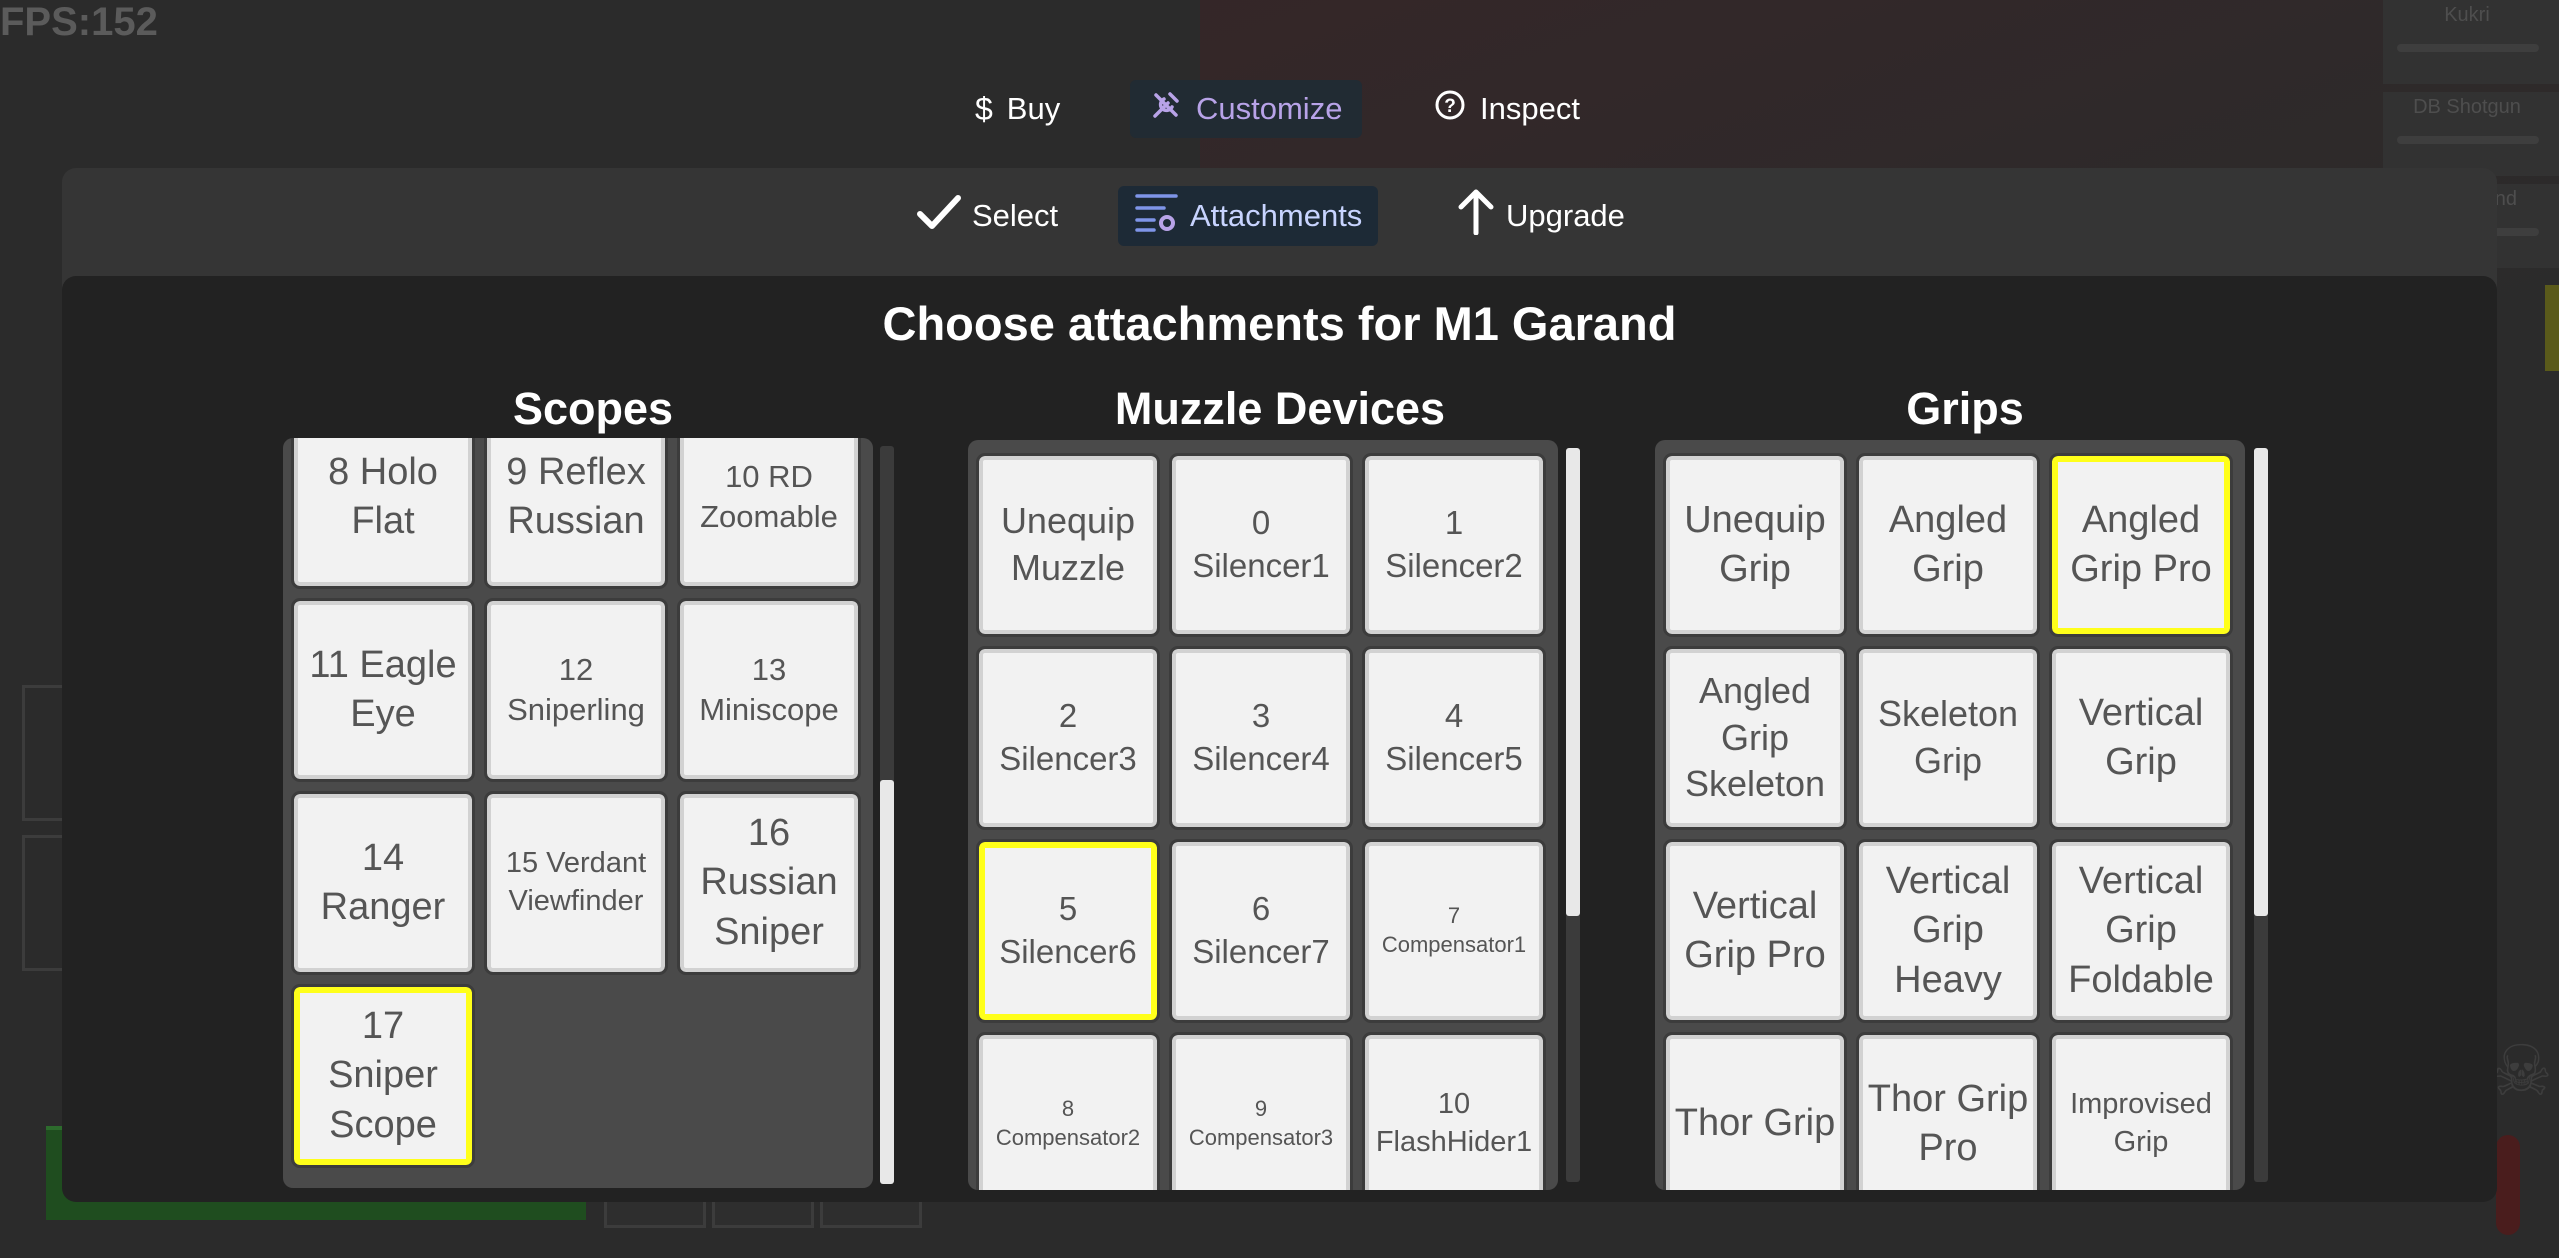 This screenshot has height=1258, width=2559. I want to click on damage-indicator, so click(2508, 1185).